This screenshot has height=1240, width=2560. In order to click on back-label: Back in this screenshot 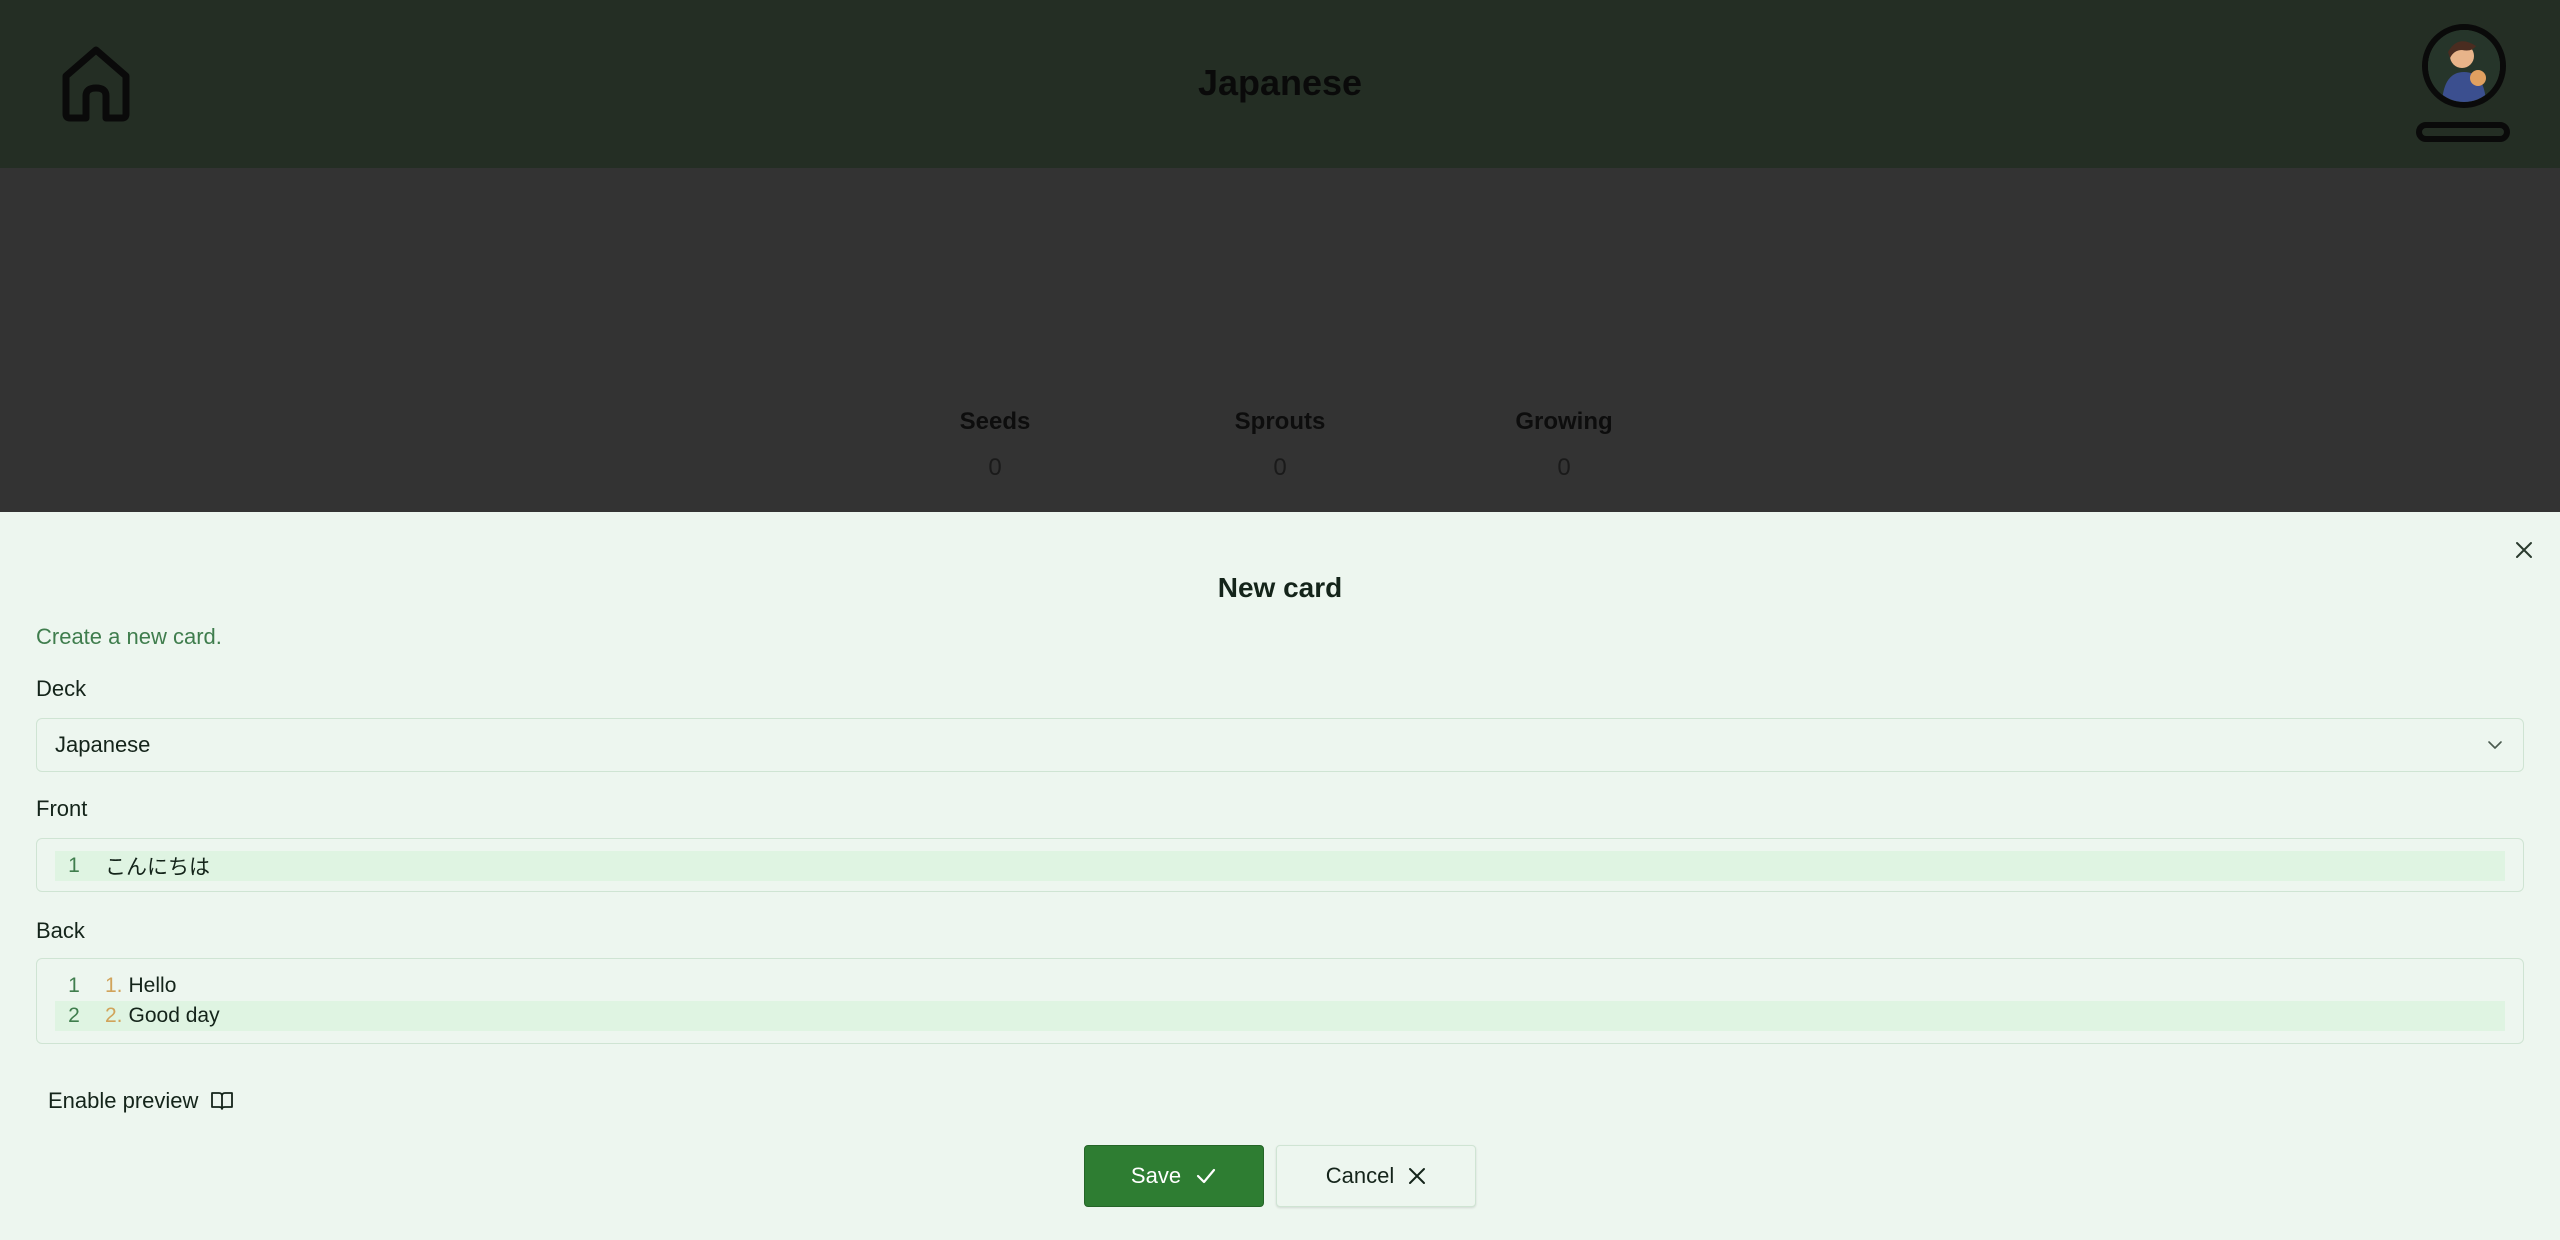, I will do `click(60, 930)`.